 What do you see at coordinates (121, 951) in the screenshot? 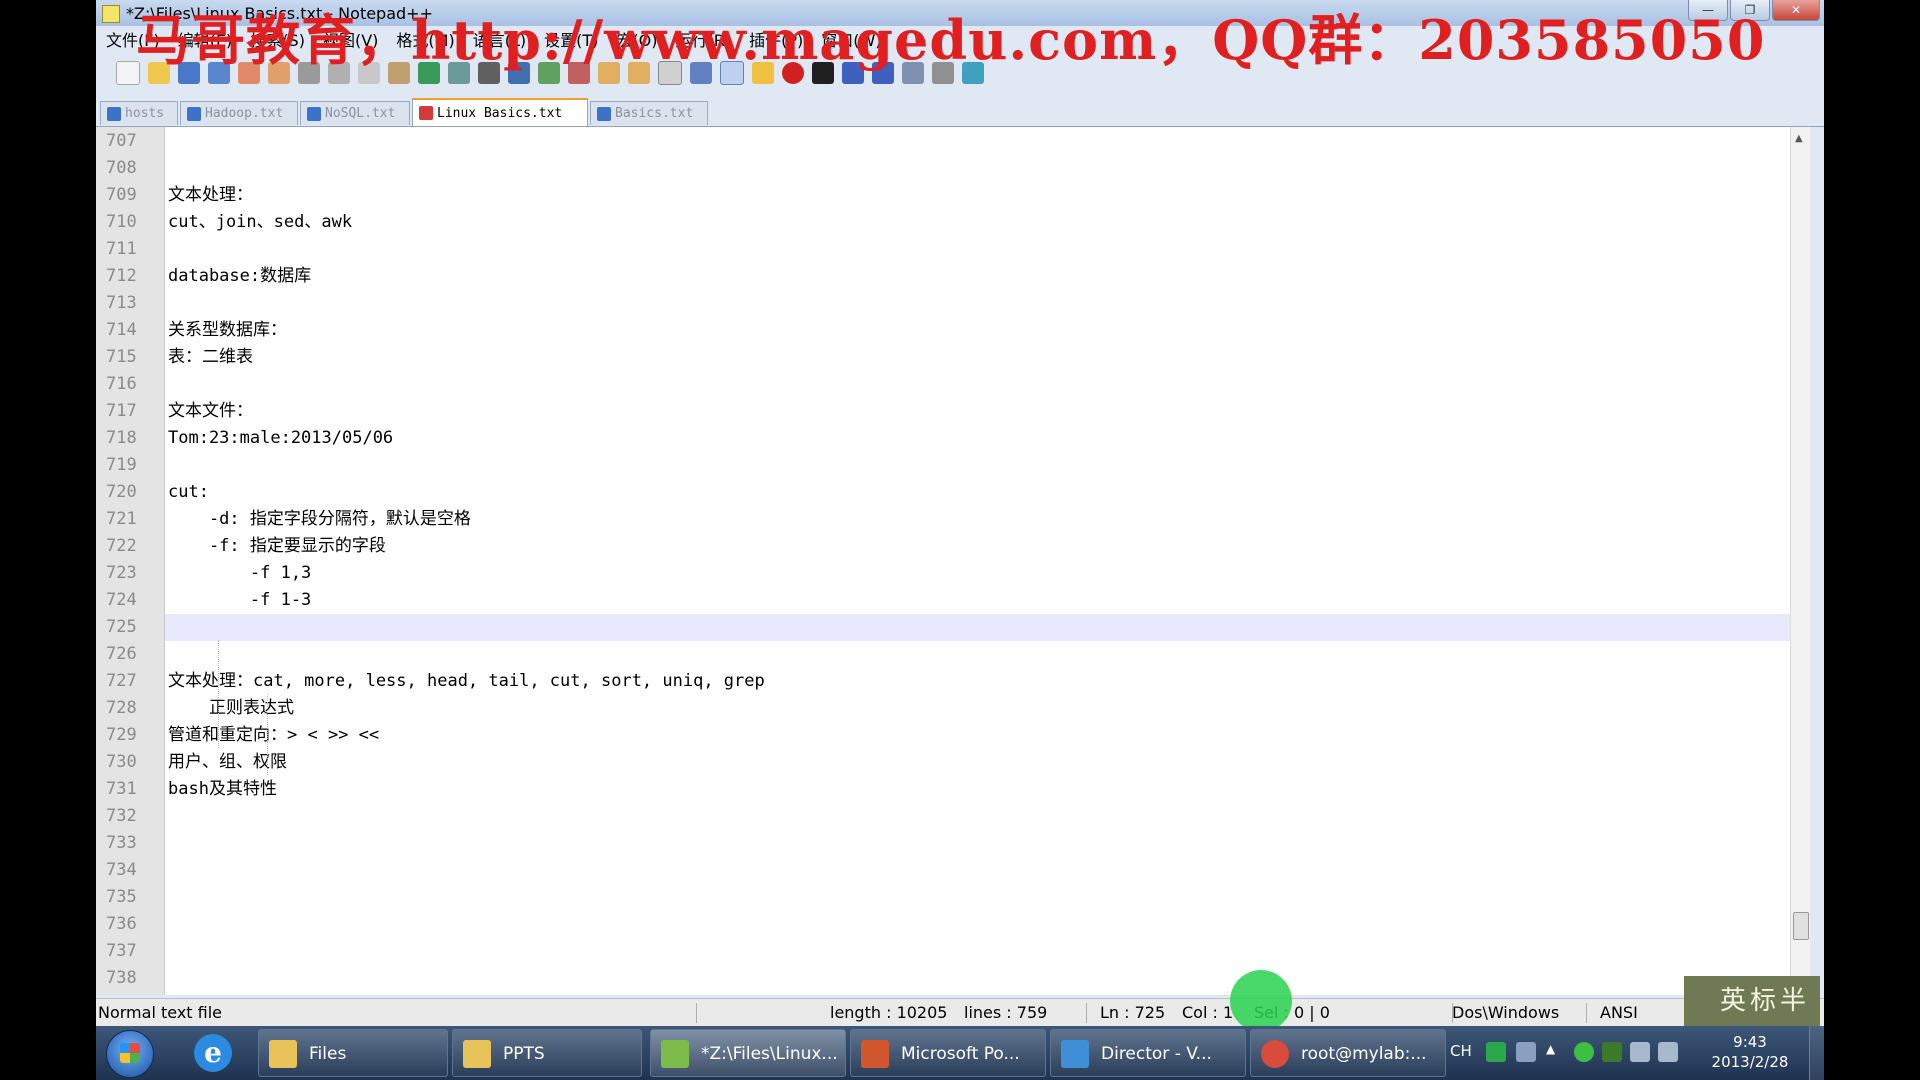
I see `line-number: 737` at bounding box center [121, 951].